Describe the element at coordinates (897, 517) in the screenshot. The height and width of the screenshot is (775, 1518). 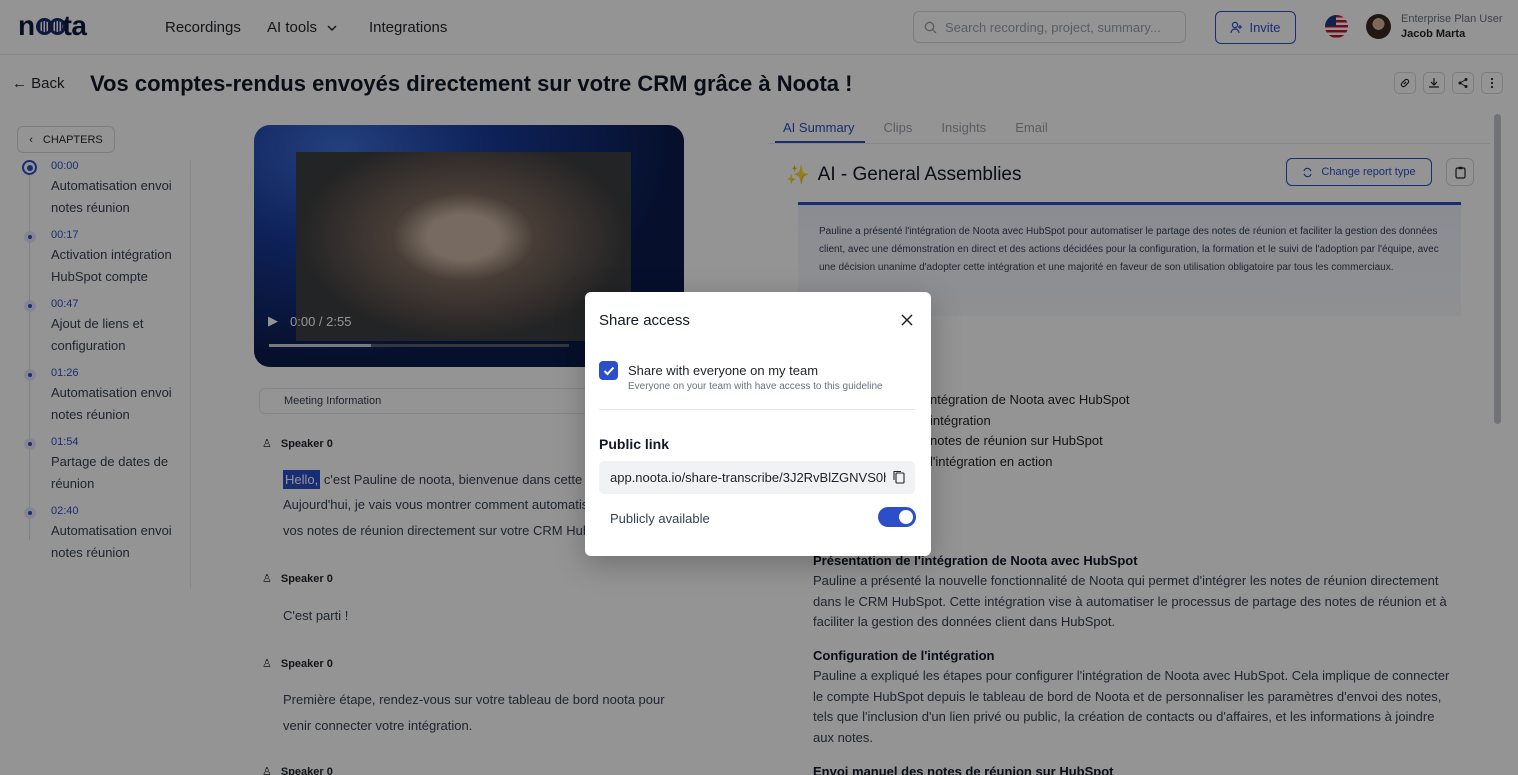
I see `publicly-available-toggle` at that location.